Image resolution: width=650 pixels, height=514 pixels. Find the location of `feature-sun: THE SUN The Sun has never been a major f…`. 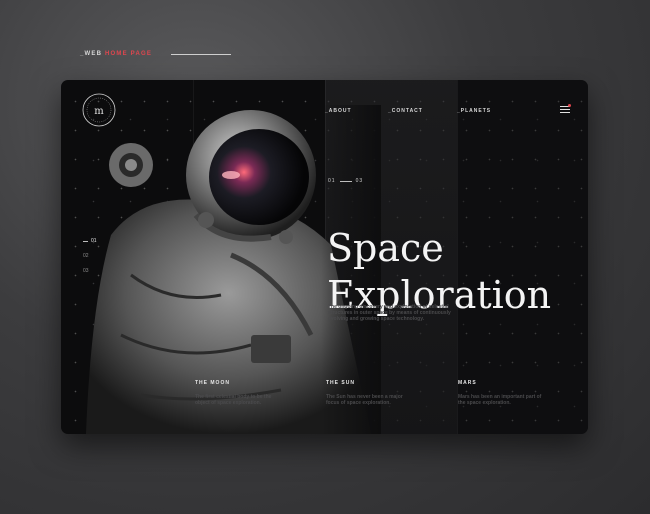

feature-sun: THE SUN The Sun has never been a major f… is located at coordinates (371, 393).